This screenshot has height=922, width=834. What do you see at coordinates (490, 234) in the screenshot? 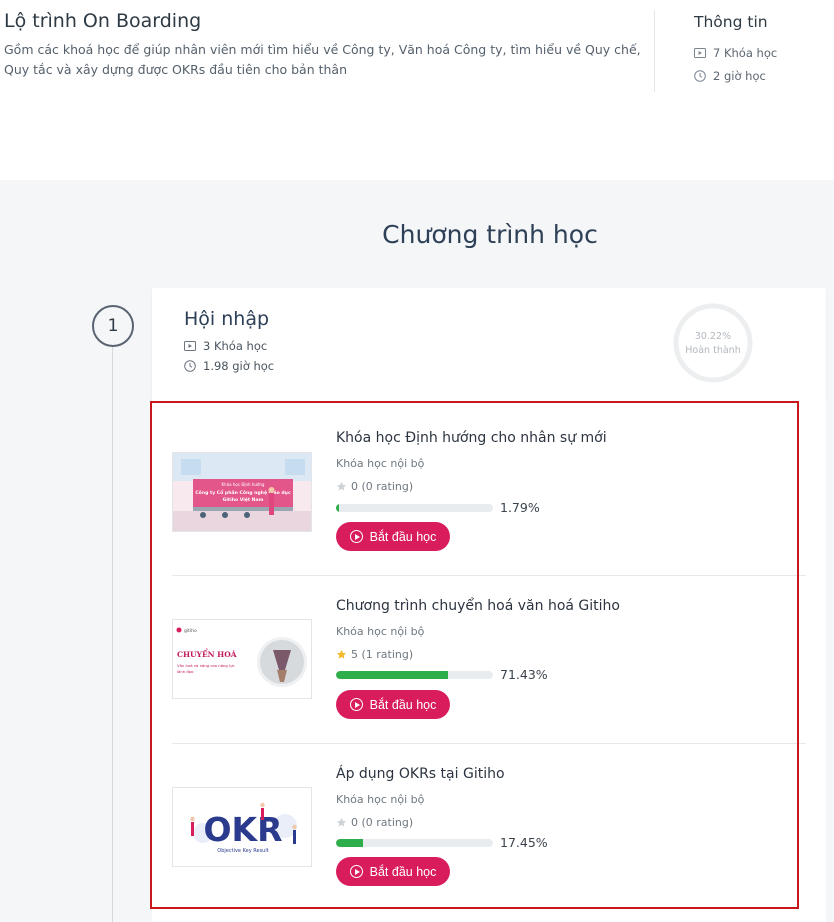
I see `program-title: Chương trình học` at bounding box center [490, 234].